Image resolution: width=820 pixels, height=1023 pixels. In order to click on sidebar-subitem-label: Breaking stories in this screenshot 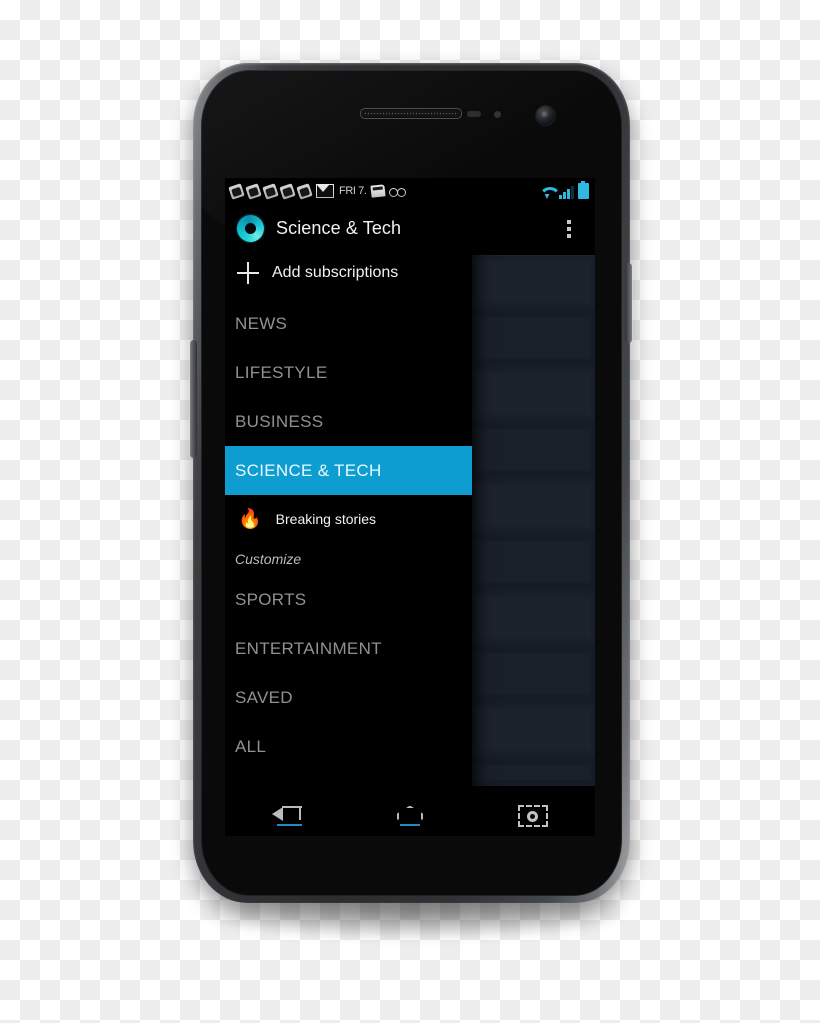, I will do `click(326, 519)`.